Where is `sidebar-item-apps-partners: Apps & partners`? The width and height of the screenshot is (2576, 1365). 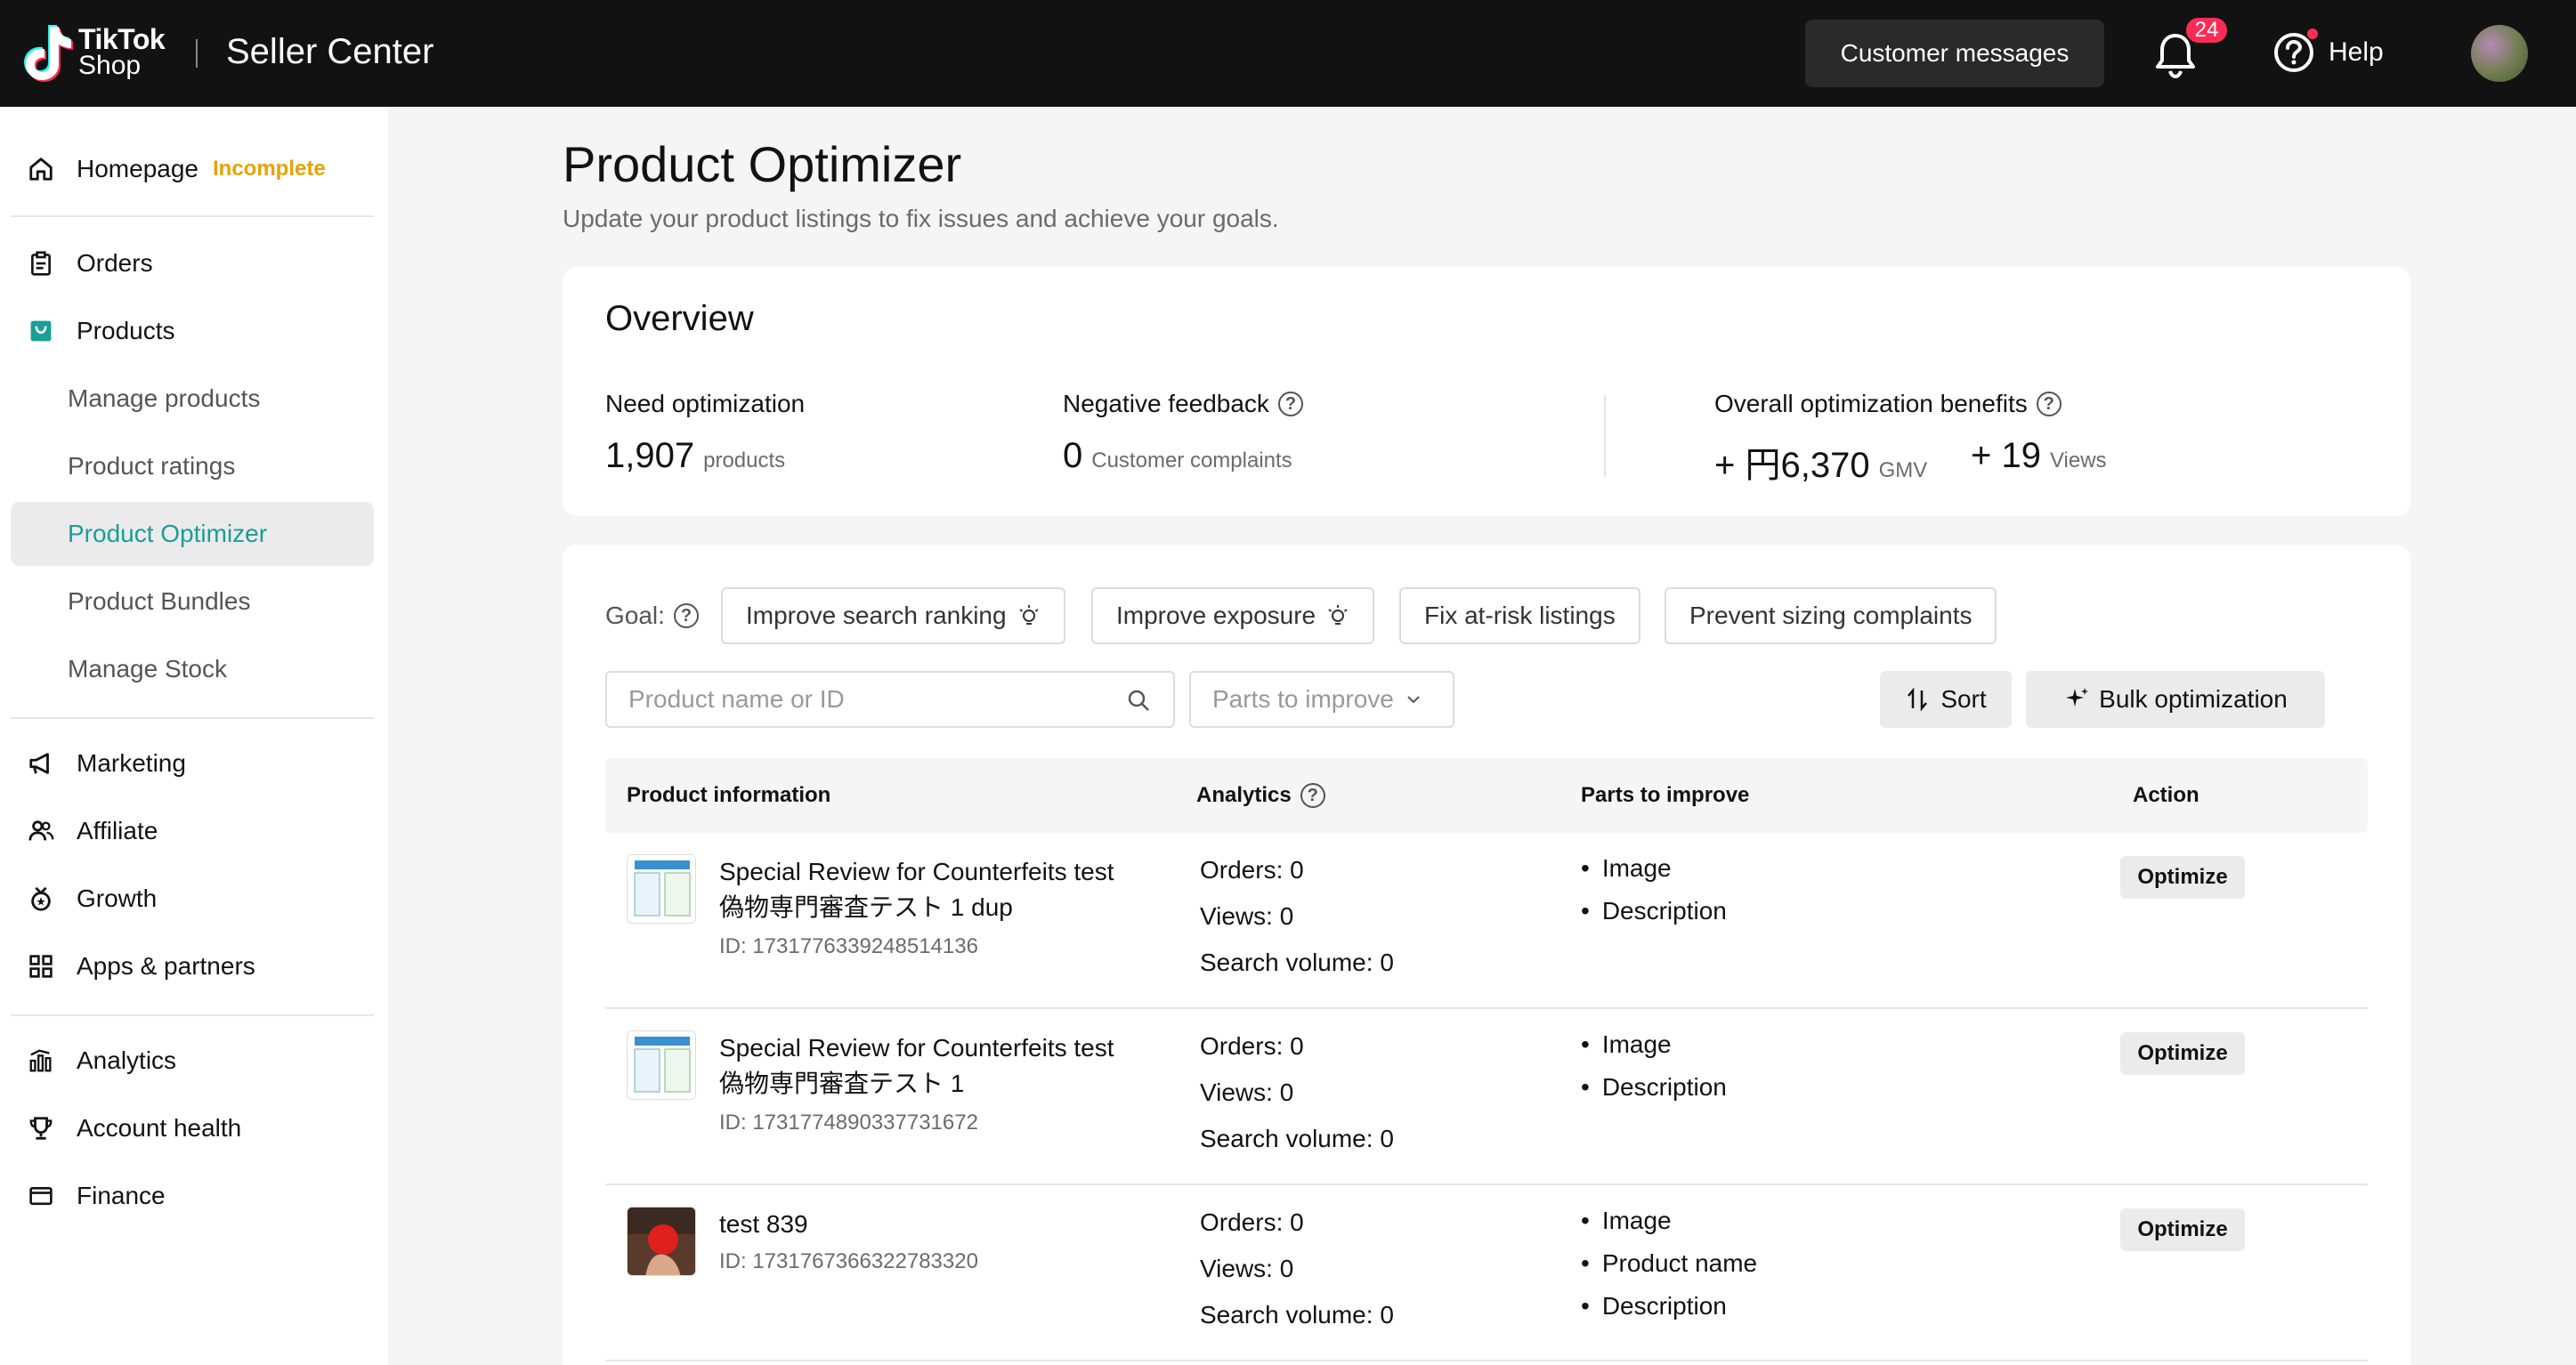
sidebar-item-apps-partners: Apps & partners is located at coordinates (193, 966).